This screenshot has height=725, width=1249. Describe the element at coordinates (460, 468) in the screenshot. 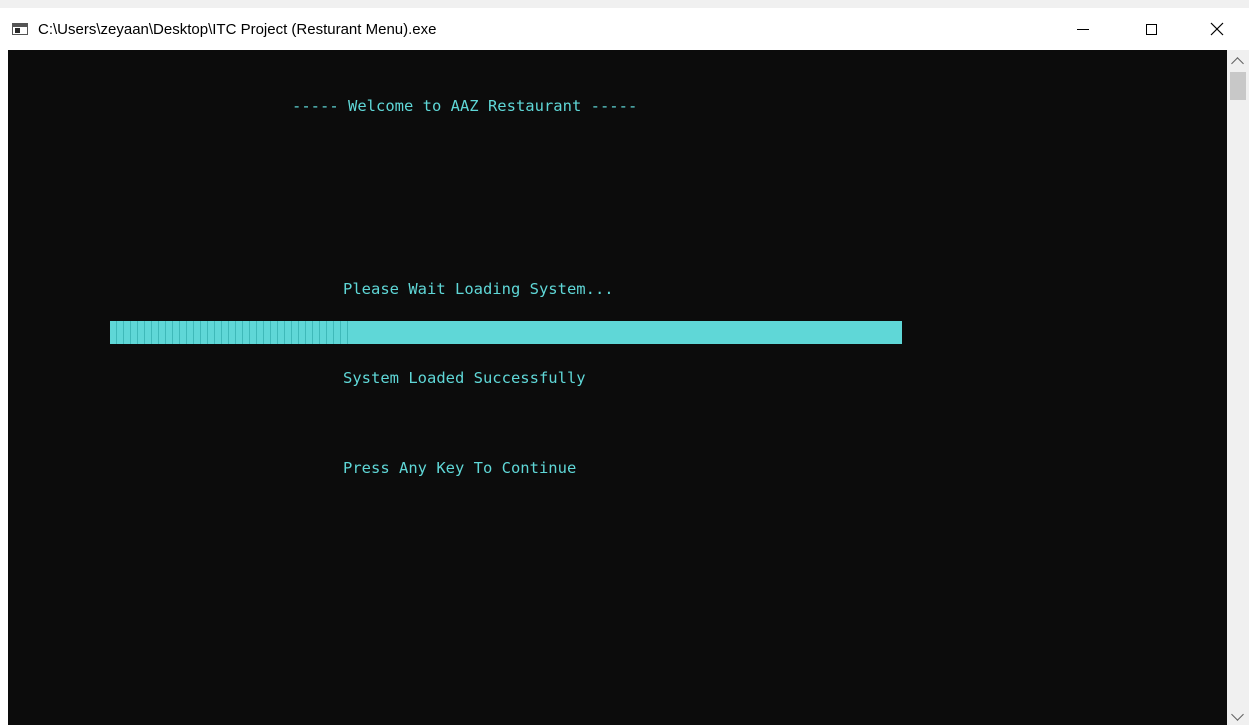

I see `continue-prompt: Press Any Key To Continue` at that location.